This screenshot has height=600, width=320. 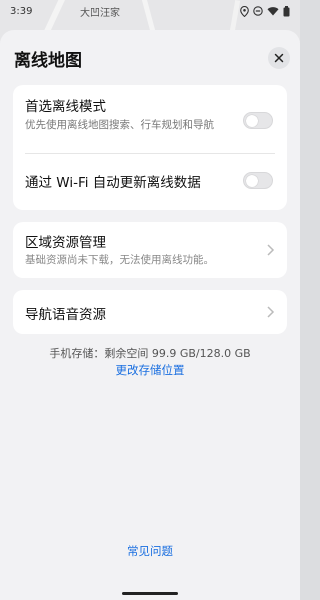 I want to click on region-resources-card: 区域资源管理 基础资源尚未下载，无法使用离线功能。, so click(x=150, y=250).